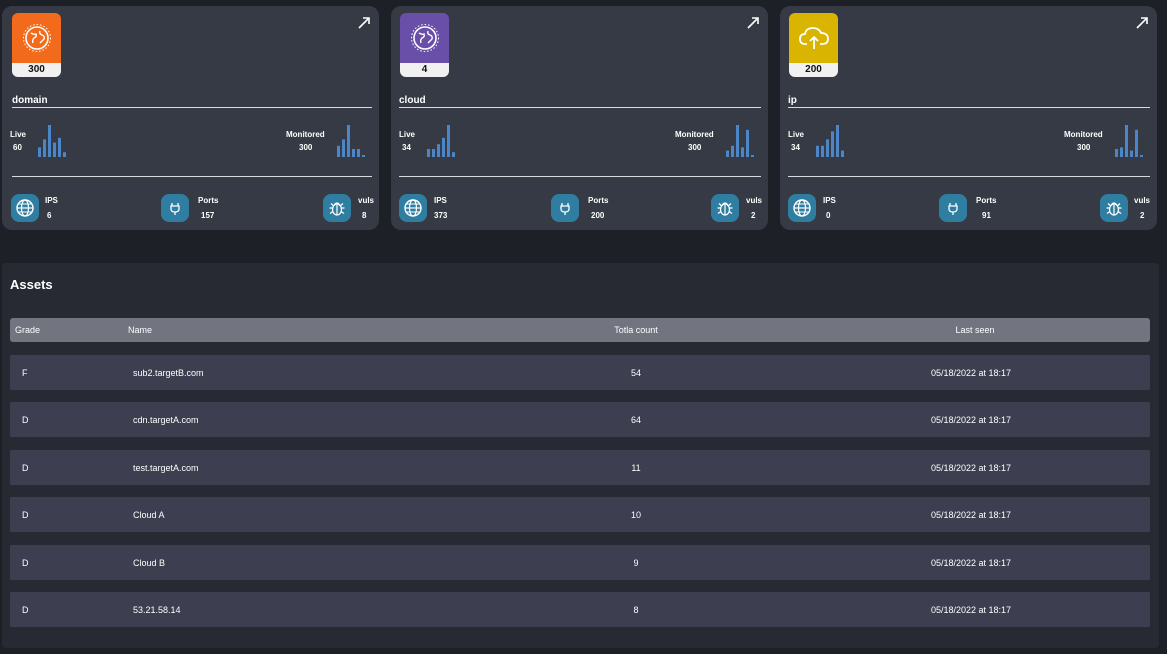 Image resolution: width=1167 pixels, height=654 pixels. Describe the element at coordinates (636, 610) in the screenshot. I see `count-cell: 8` at that location.